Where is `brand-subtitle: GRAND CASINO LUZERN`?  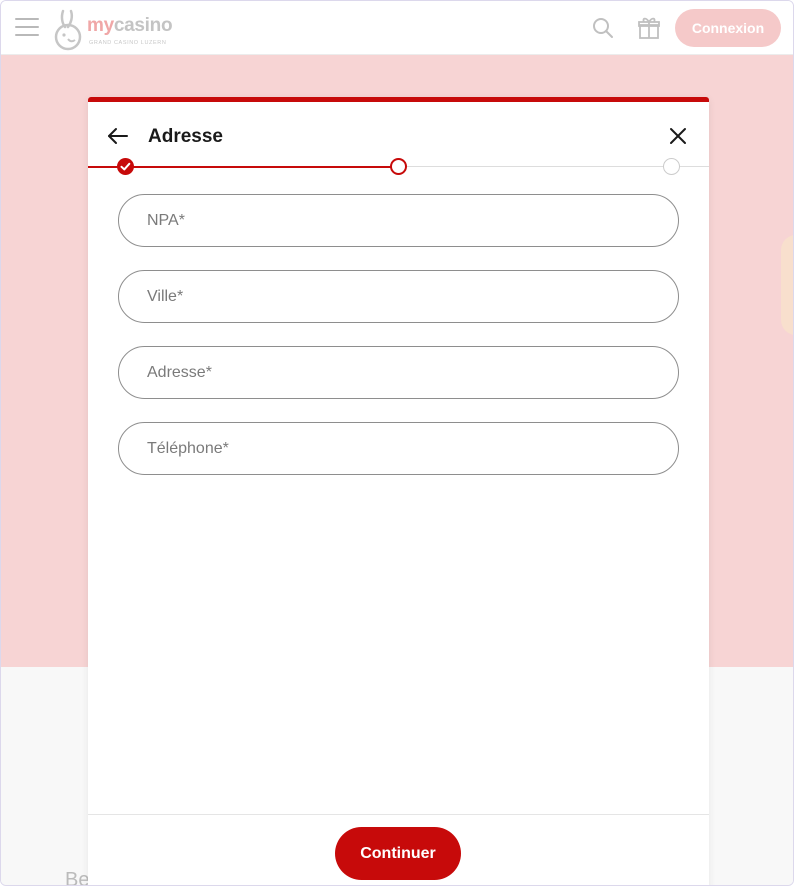
brand-subtitle: GRAND CASINO LUZERN is located at coordinates (128, 43).